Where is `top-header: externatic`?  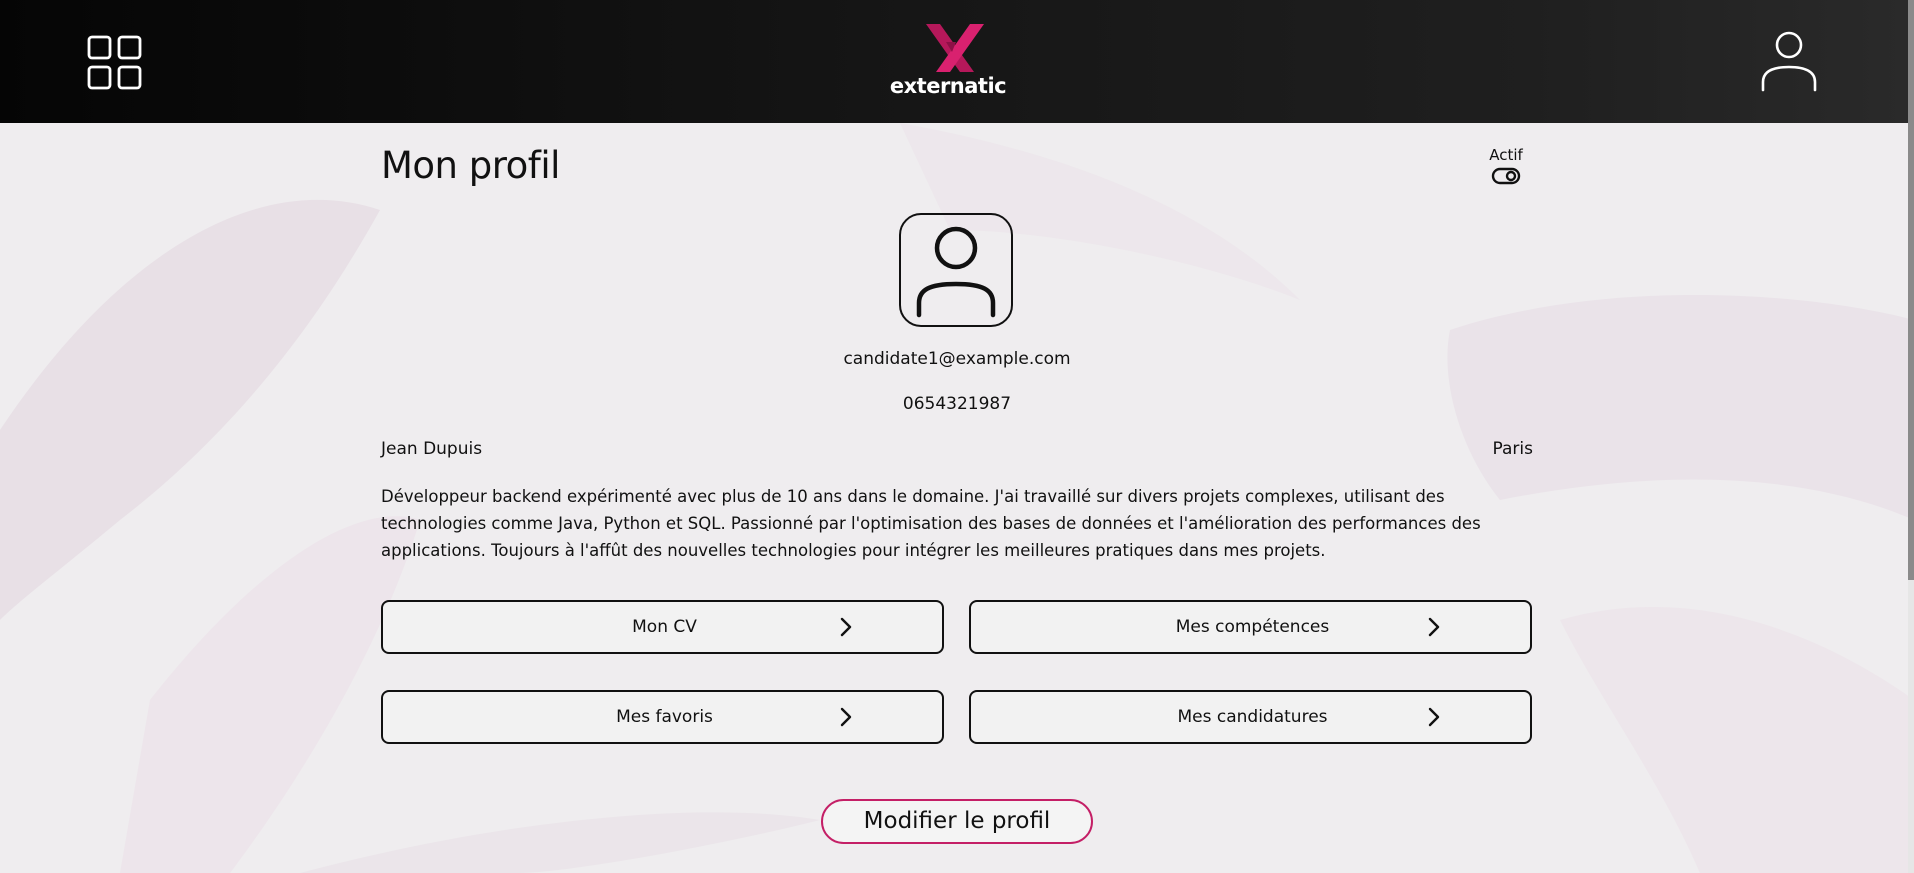
top-header: externatic is located at coordinates (957, 61).